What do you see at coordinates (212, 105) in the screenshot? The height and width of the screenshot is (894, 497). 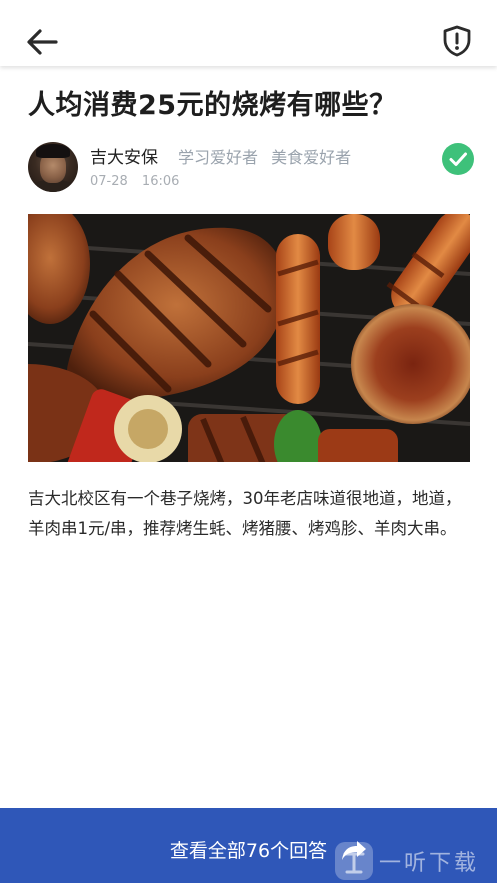 I see `post-title: 人均消费25元的烧烤有哪些？` at bounding box center [212, 105].